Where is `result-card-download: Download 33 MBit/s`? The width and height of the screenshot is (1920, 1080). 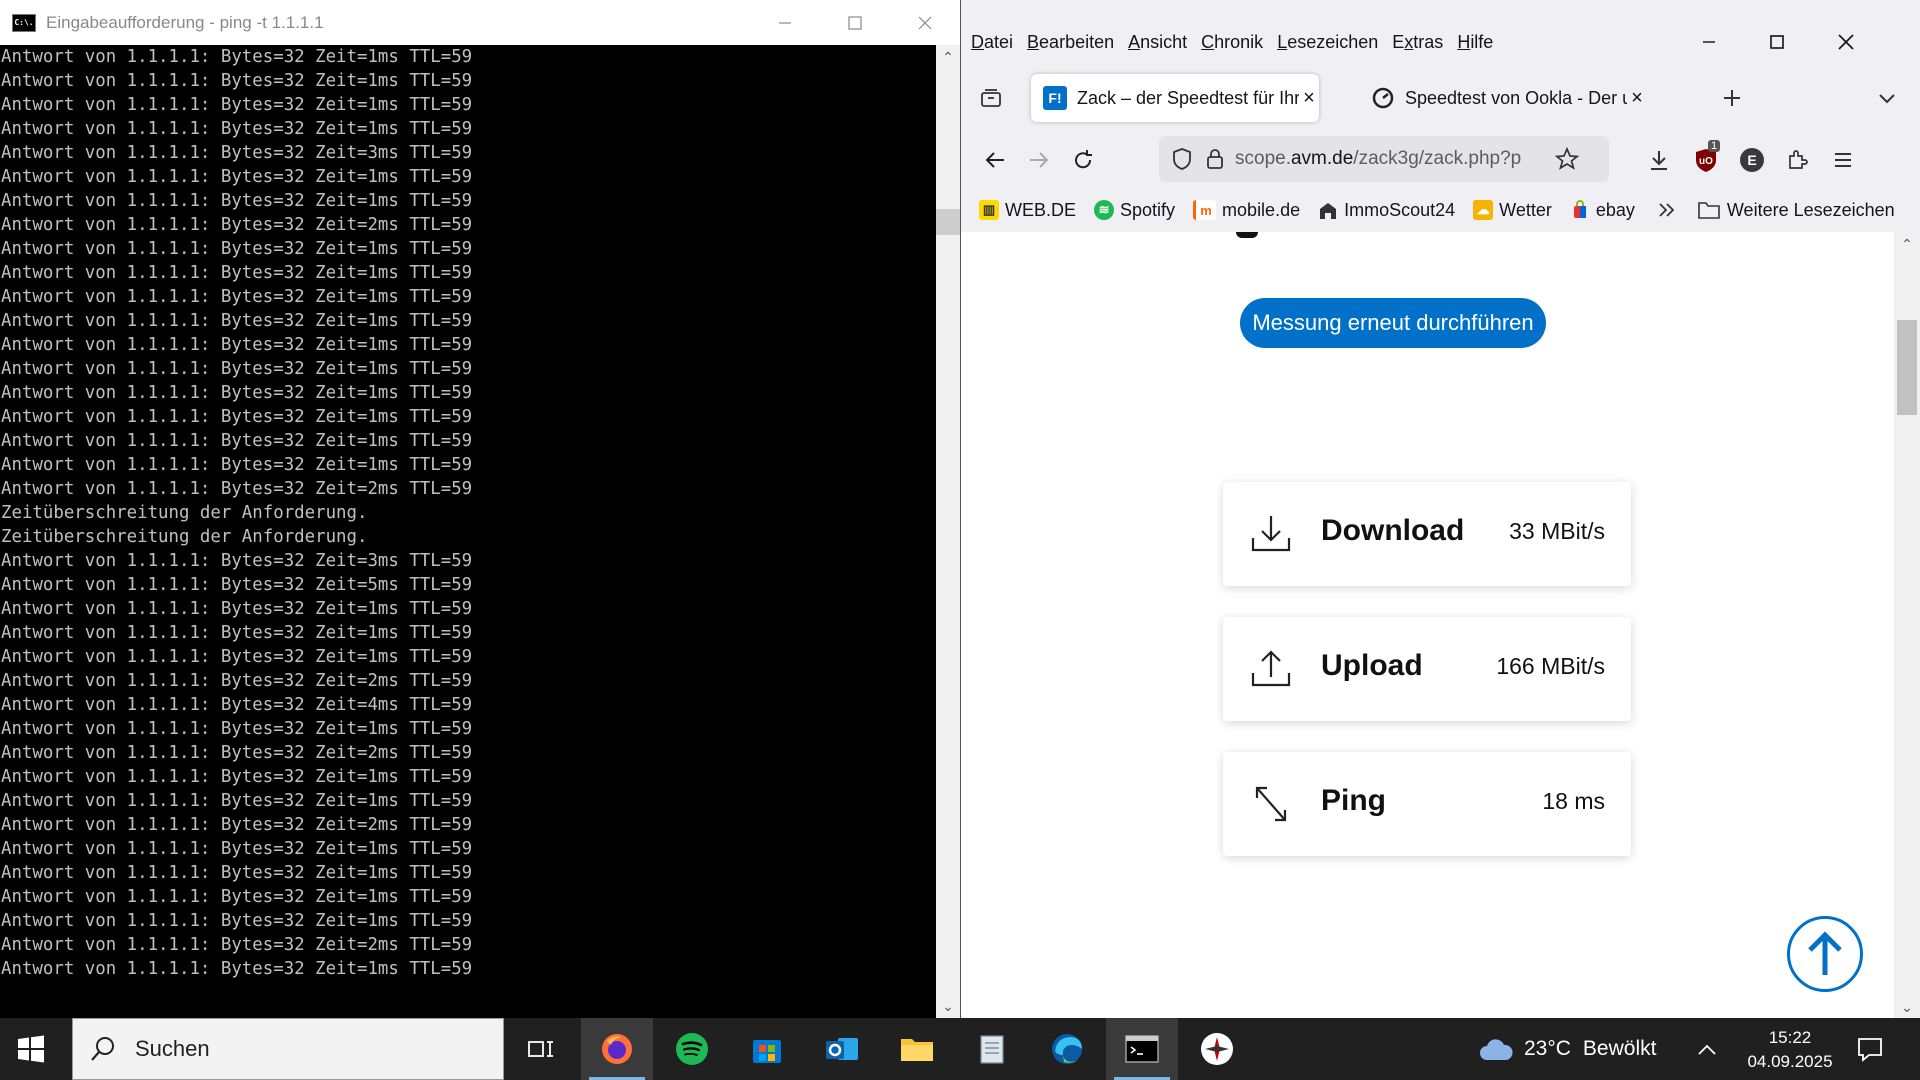 result-card-download: Download 33 MBit/s is located at coordinates (1427, 534).